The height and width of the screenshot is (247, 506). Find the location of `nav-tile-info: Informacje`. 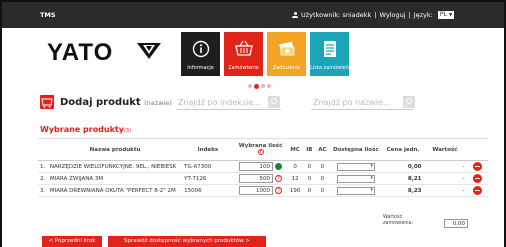

nav-tile-info: Informacje is located at coordinates (200, 54).